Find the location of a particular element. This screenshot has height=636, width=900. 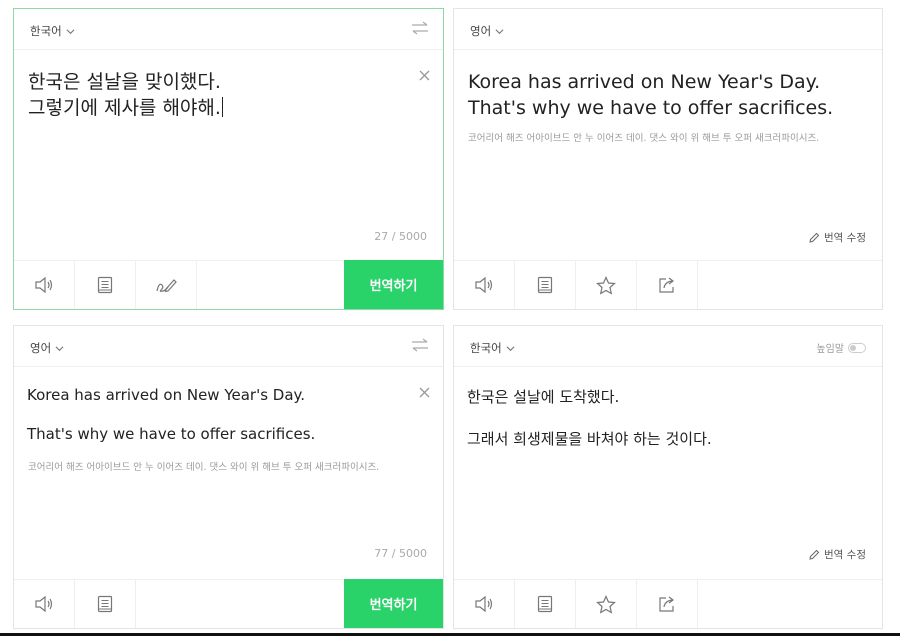

top-edit-label: 번역 수정 is located at coordinates (845, 238).